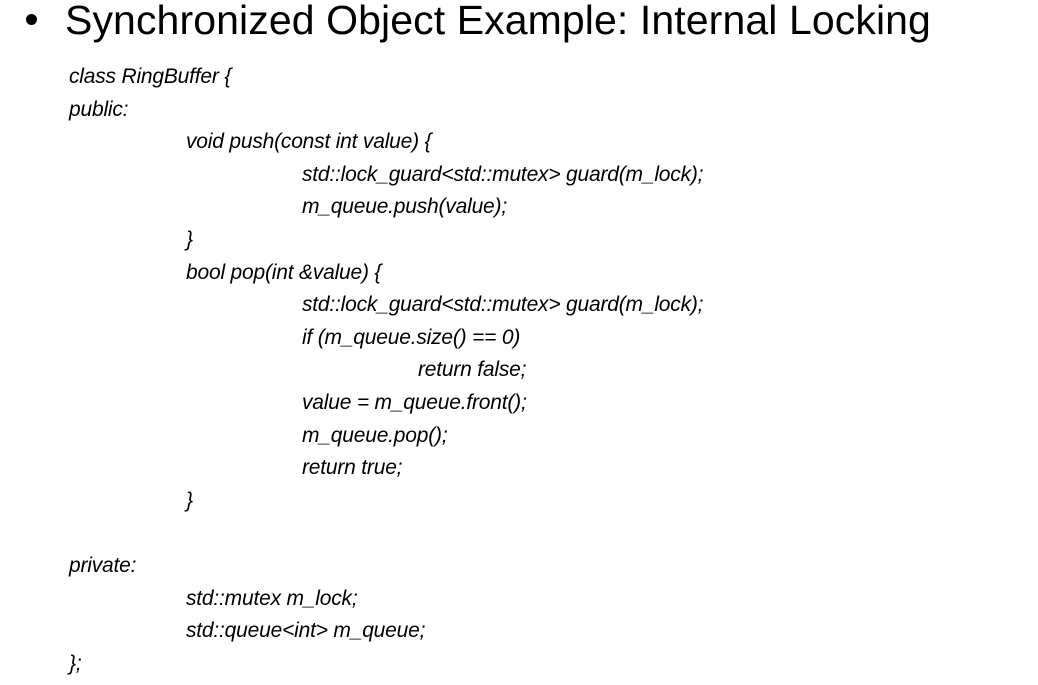 The height and width of the screenshot is (685, 1038). I want to click on code-line: if (m_queue.size() == 0), so click(411, 337).